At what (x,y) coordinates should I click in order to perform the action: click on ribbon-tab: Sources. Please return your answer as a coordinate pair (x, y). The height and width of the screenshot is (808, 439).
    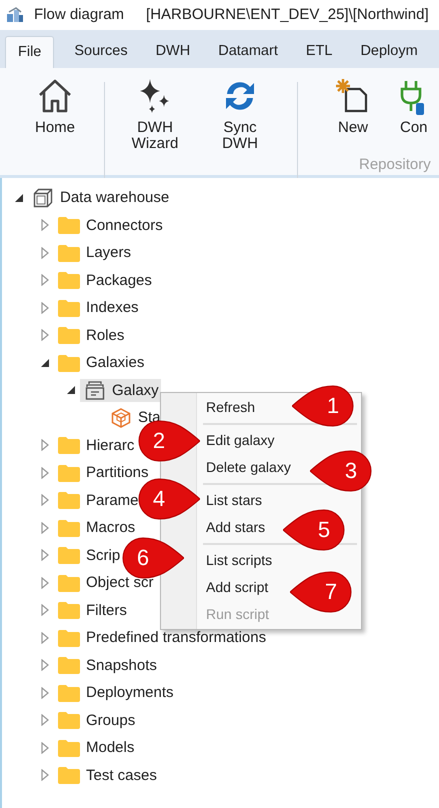
    Looking at the image, I should click on (101, 52).